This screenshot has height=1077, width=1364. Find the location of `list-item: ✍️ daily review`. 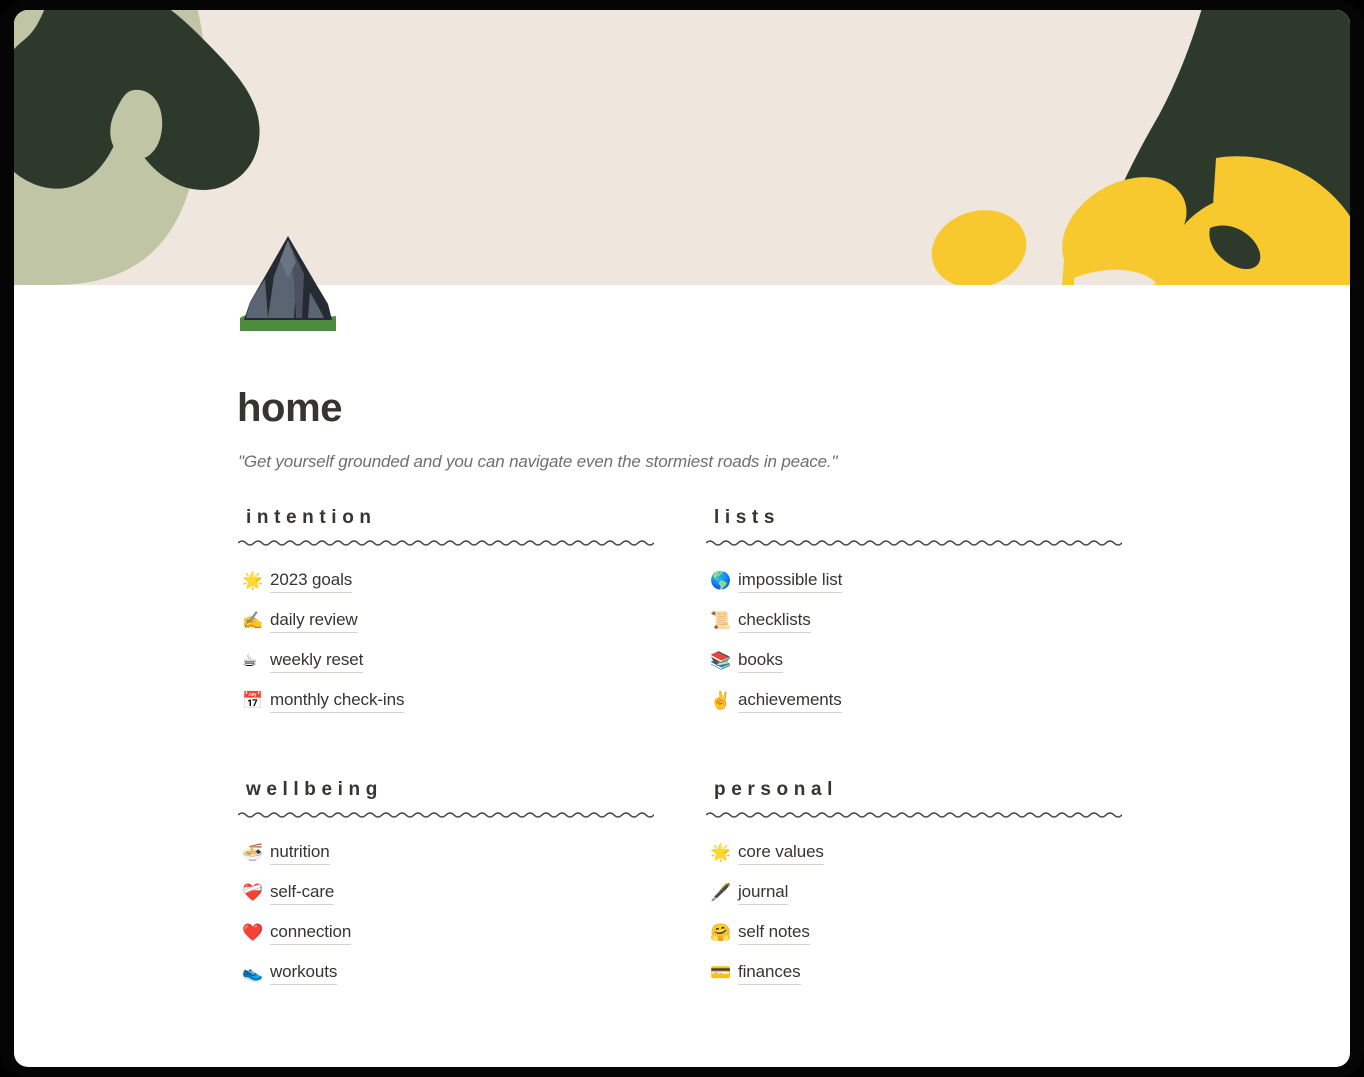

list-item: ✍️ daily review is located at coordinates (446, 621).